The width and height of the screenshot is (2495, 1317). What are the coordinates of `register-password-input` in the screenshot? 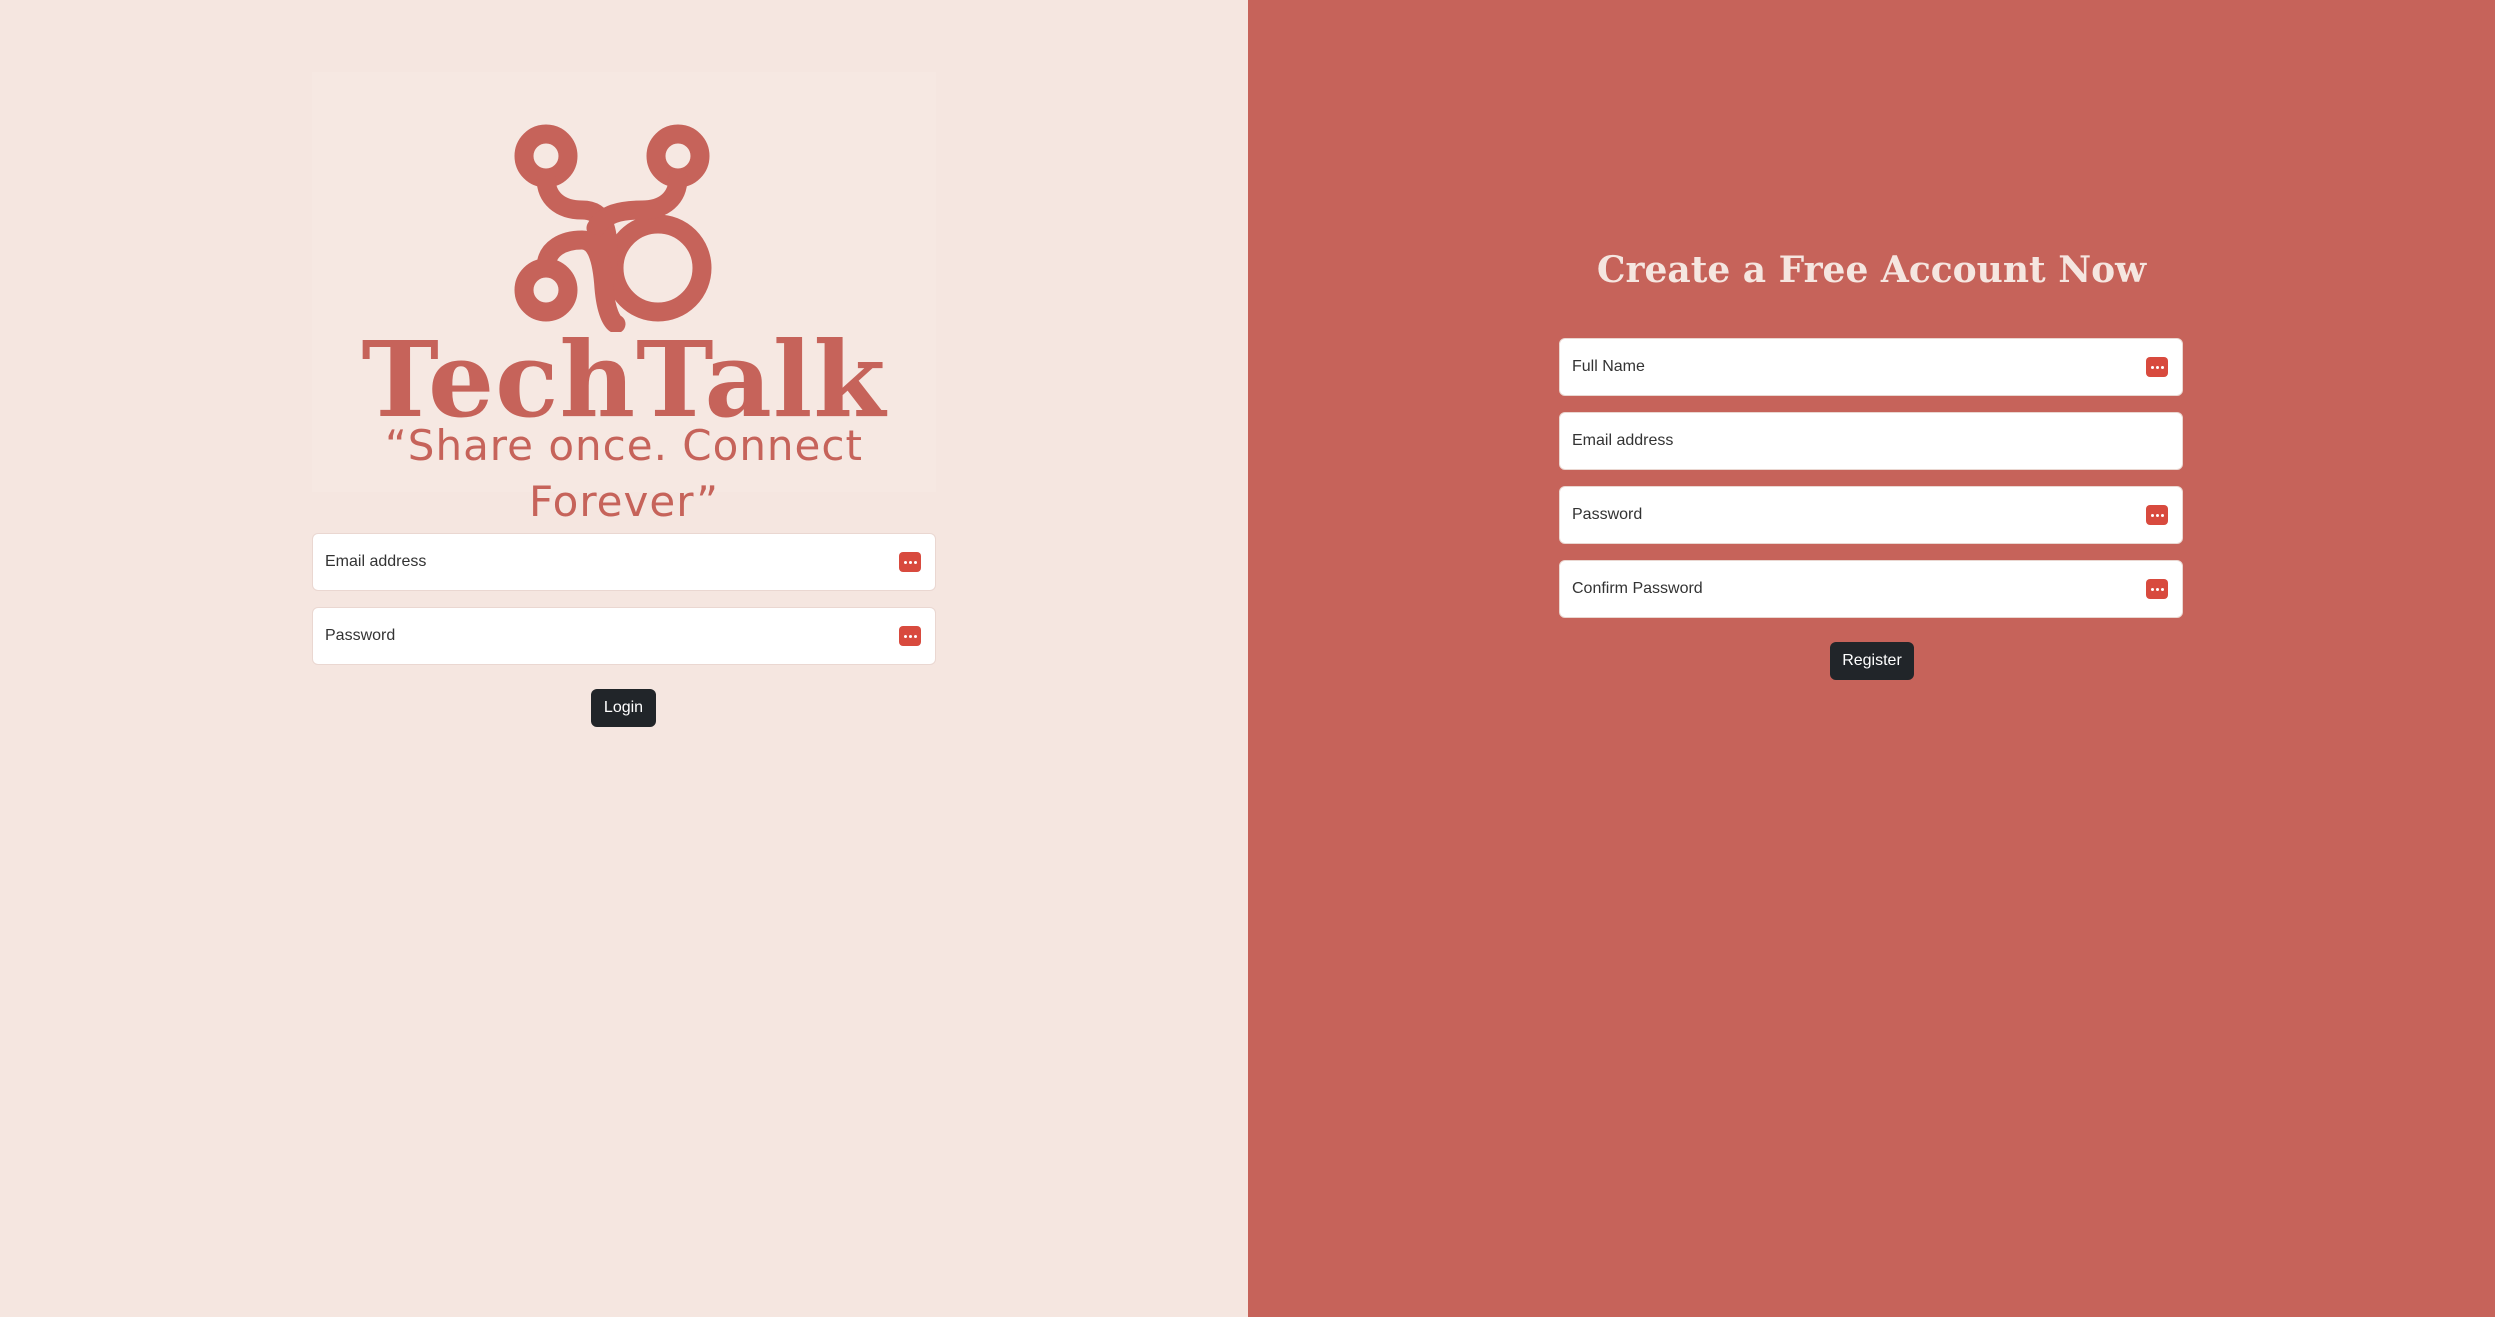 It's located at (1842, 515).